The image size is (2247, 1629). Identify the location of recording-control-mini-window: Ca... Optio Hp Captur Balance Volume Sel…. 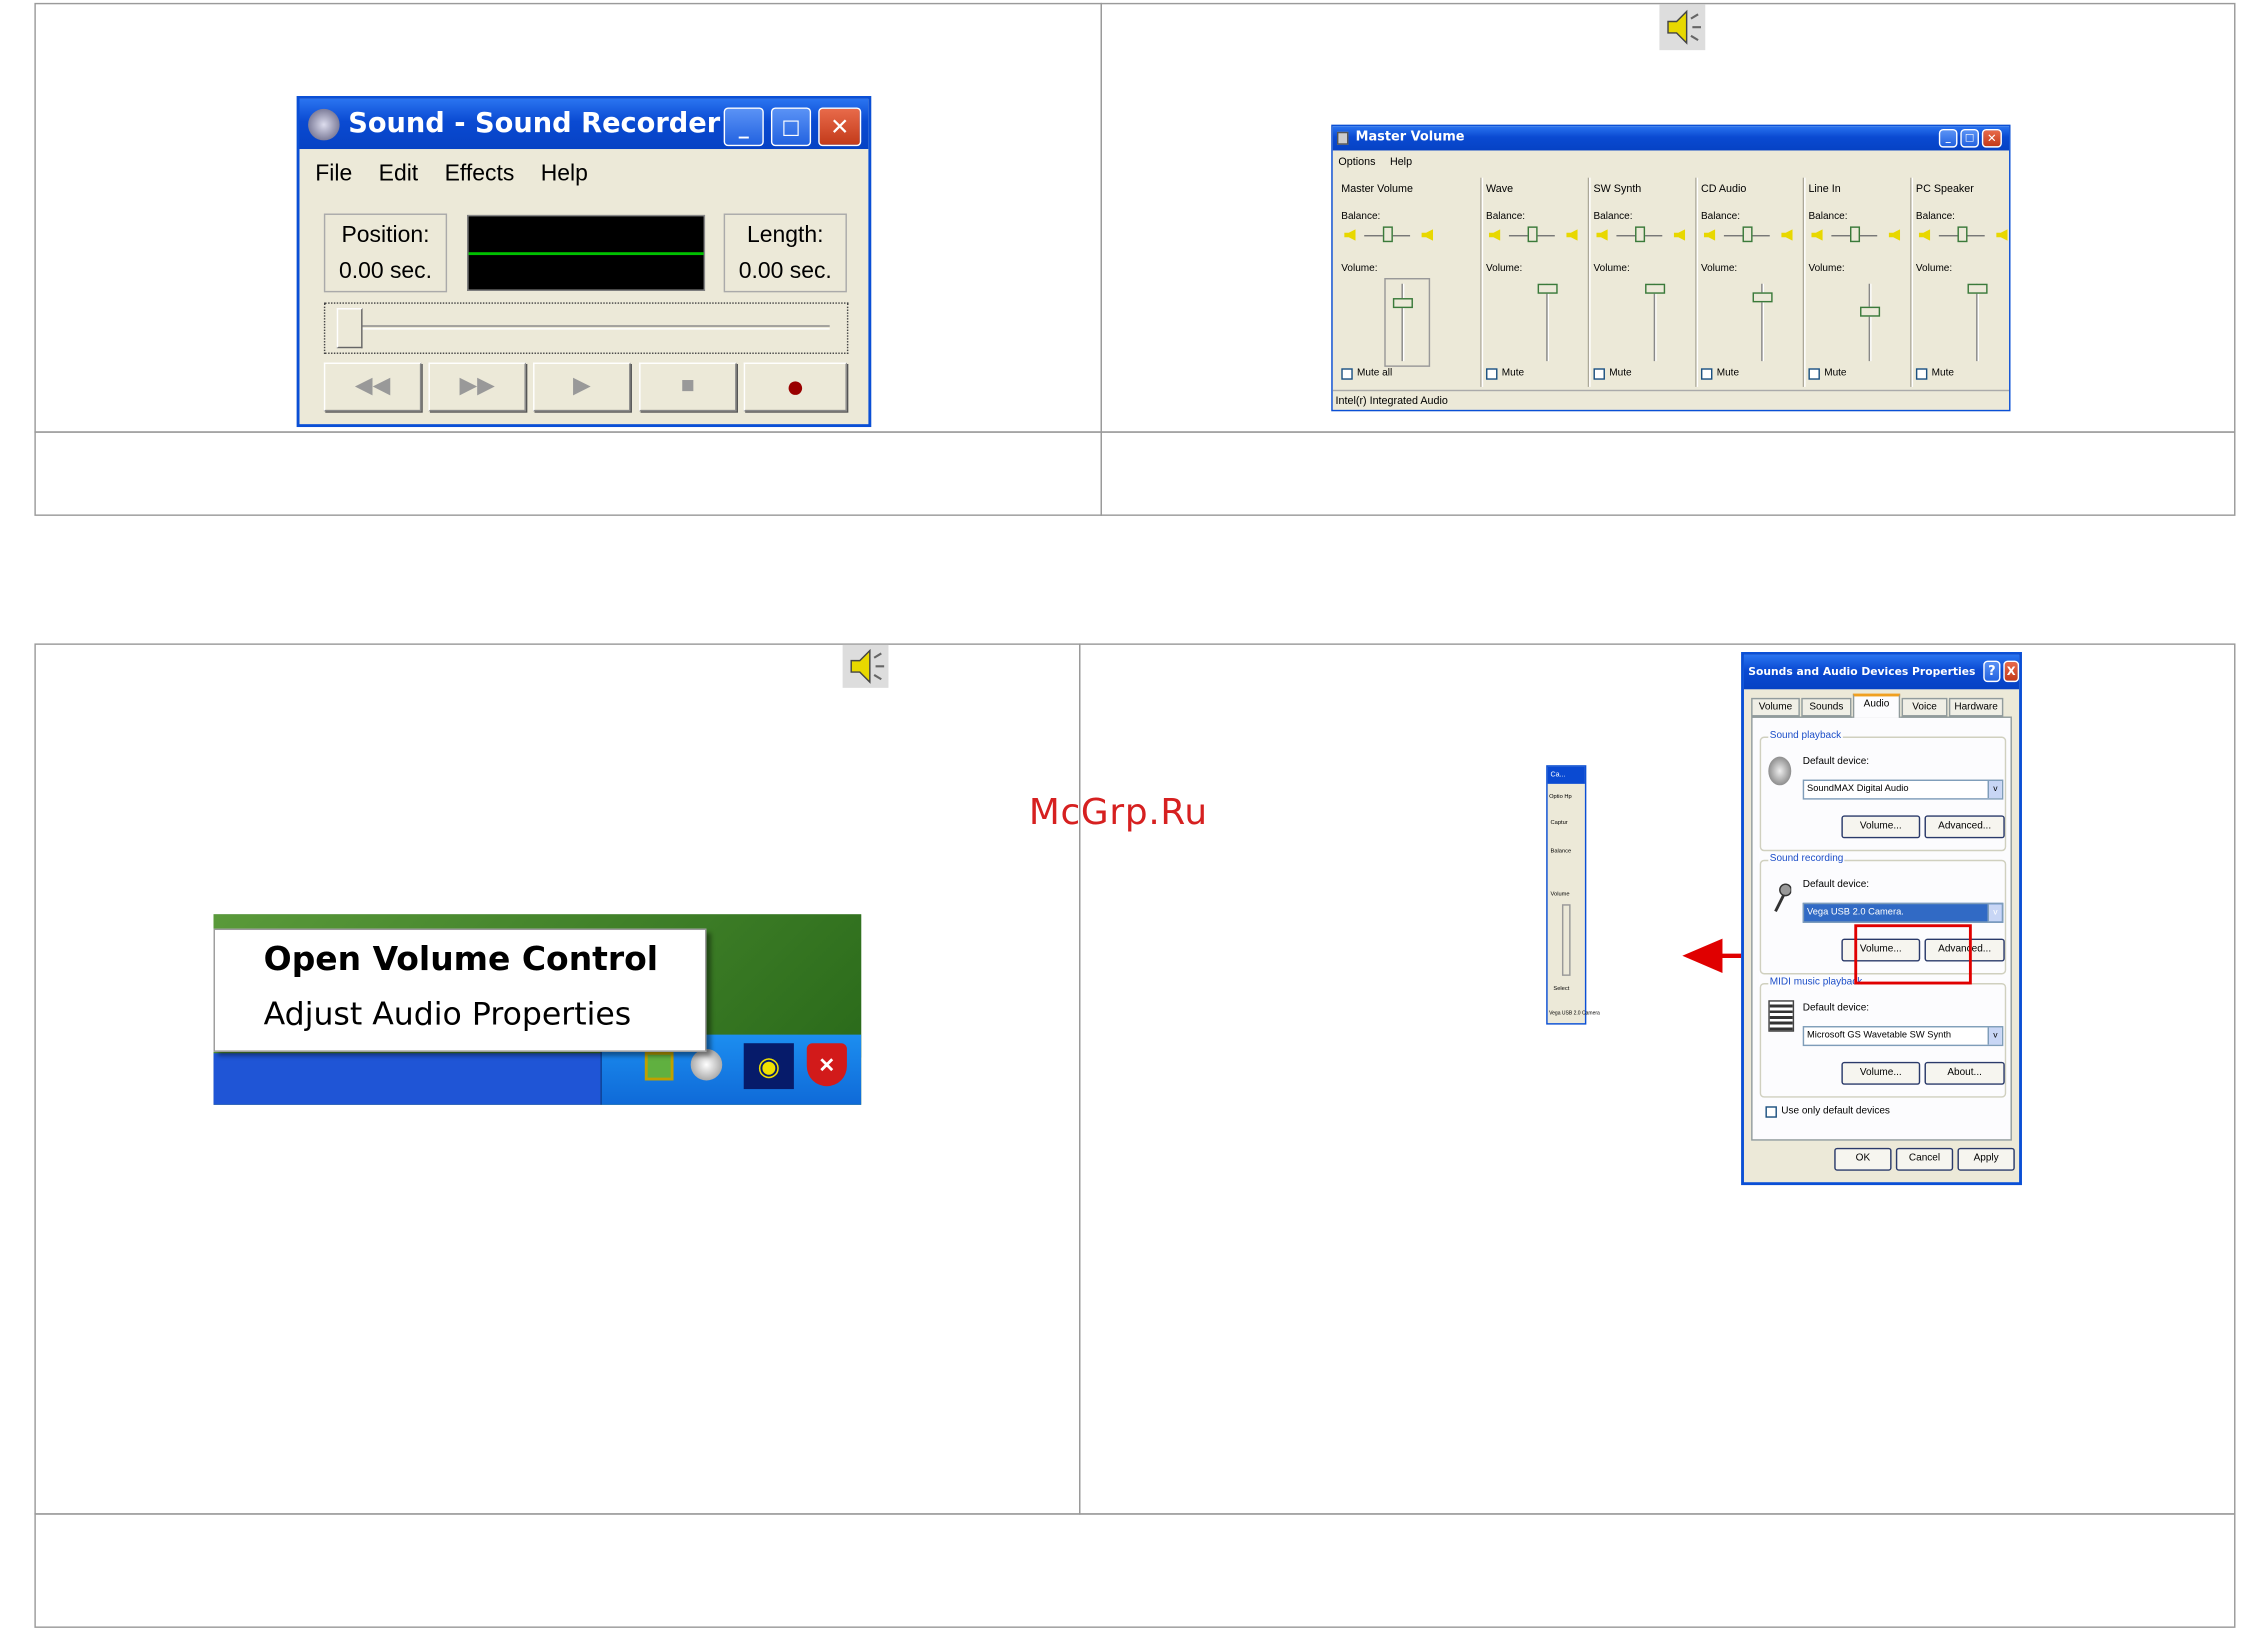
(1573, 895).